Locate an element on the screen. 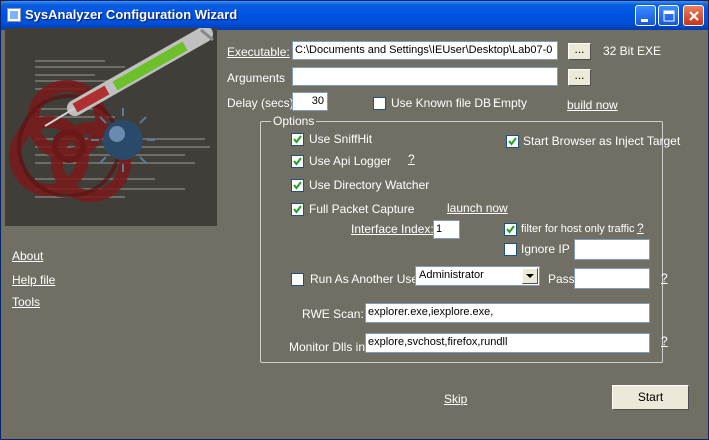 The height and width of the screenshot is (440, 709). about-link: About is located at coordinates (27, 256).